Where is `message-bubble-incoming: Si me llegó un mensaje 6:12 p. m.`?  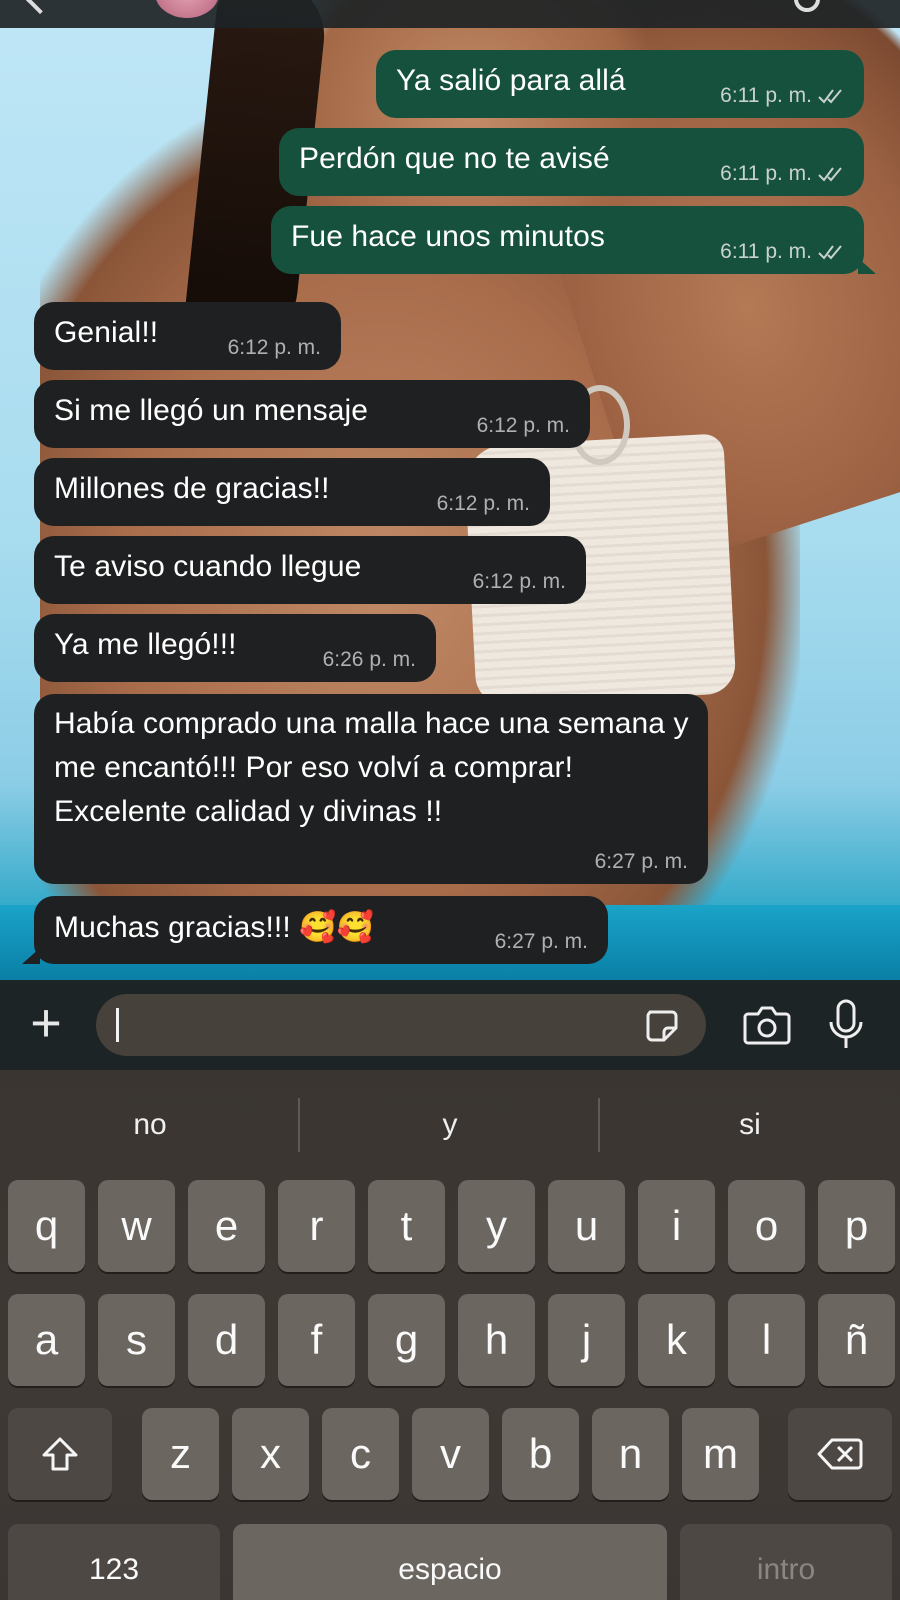 message-bubble-incoming: Si me llegó un mensaje 6:12 p. m. is located at coordinates (312, 414).